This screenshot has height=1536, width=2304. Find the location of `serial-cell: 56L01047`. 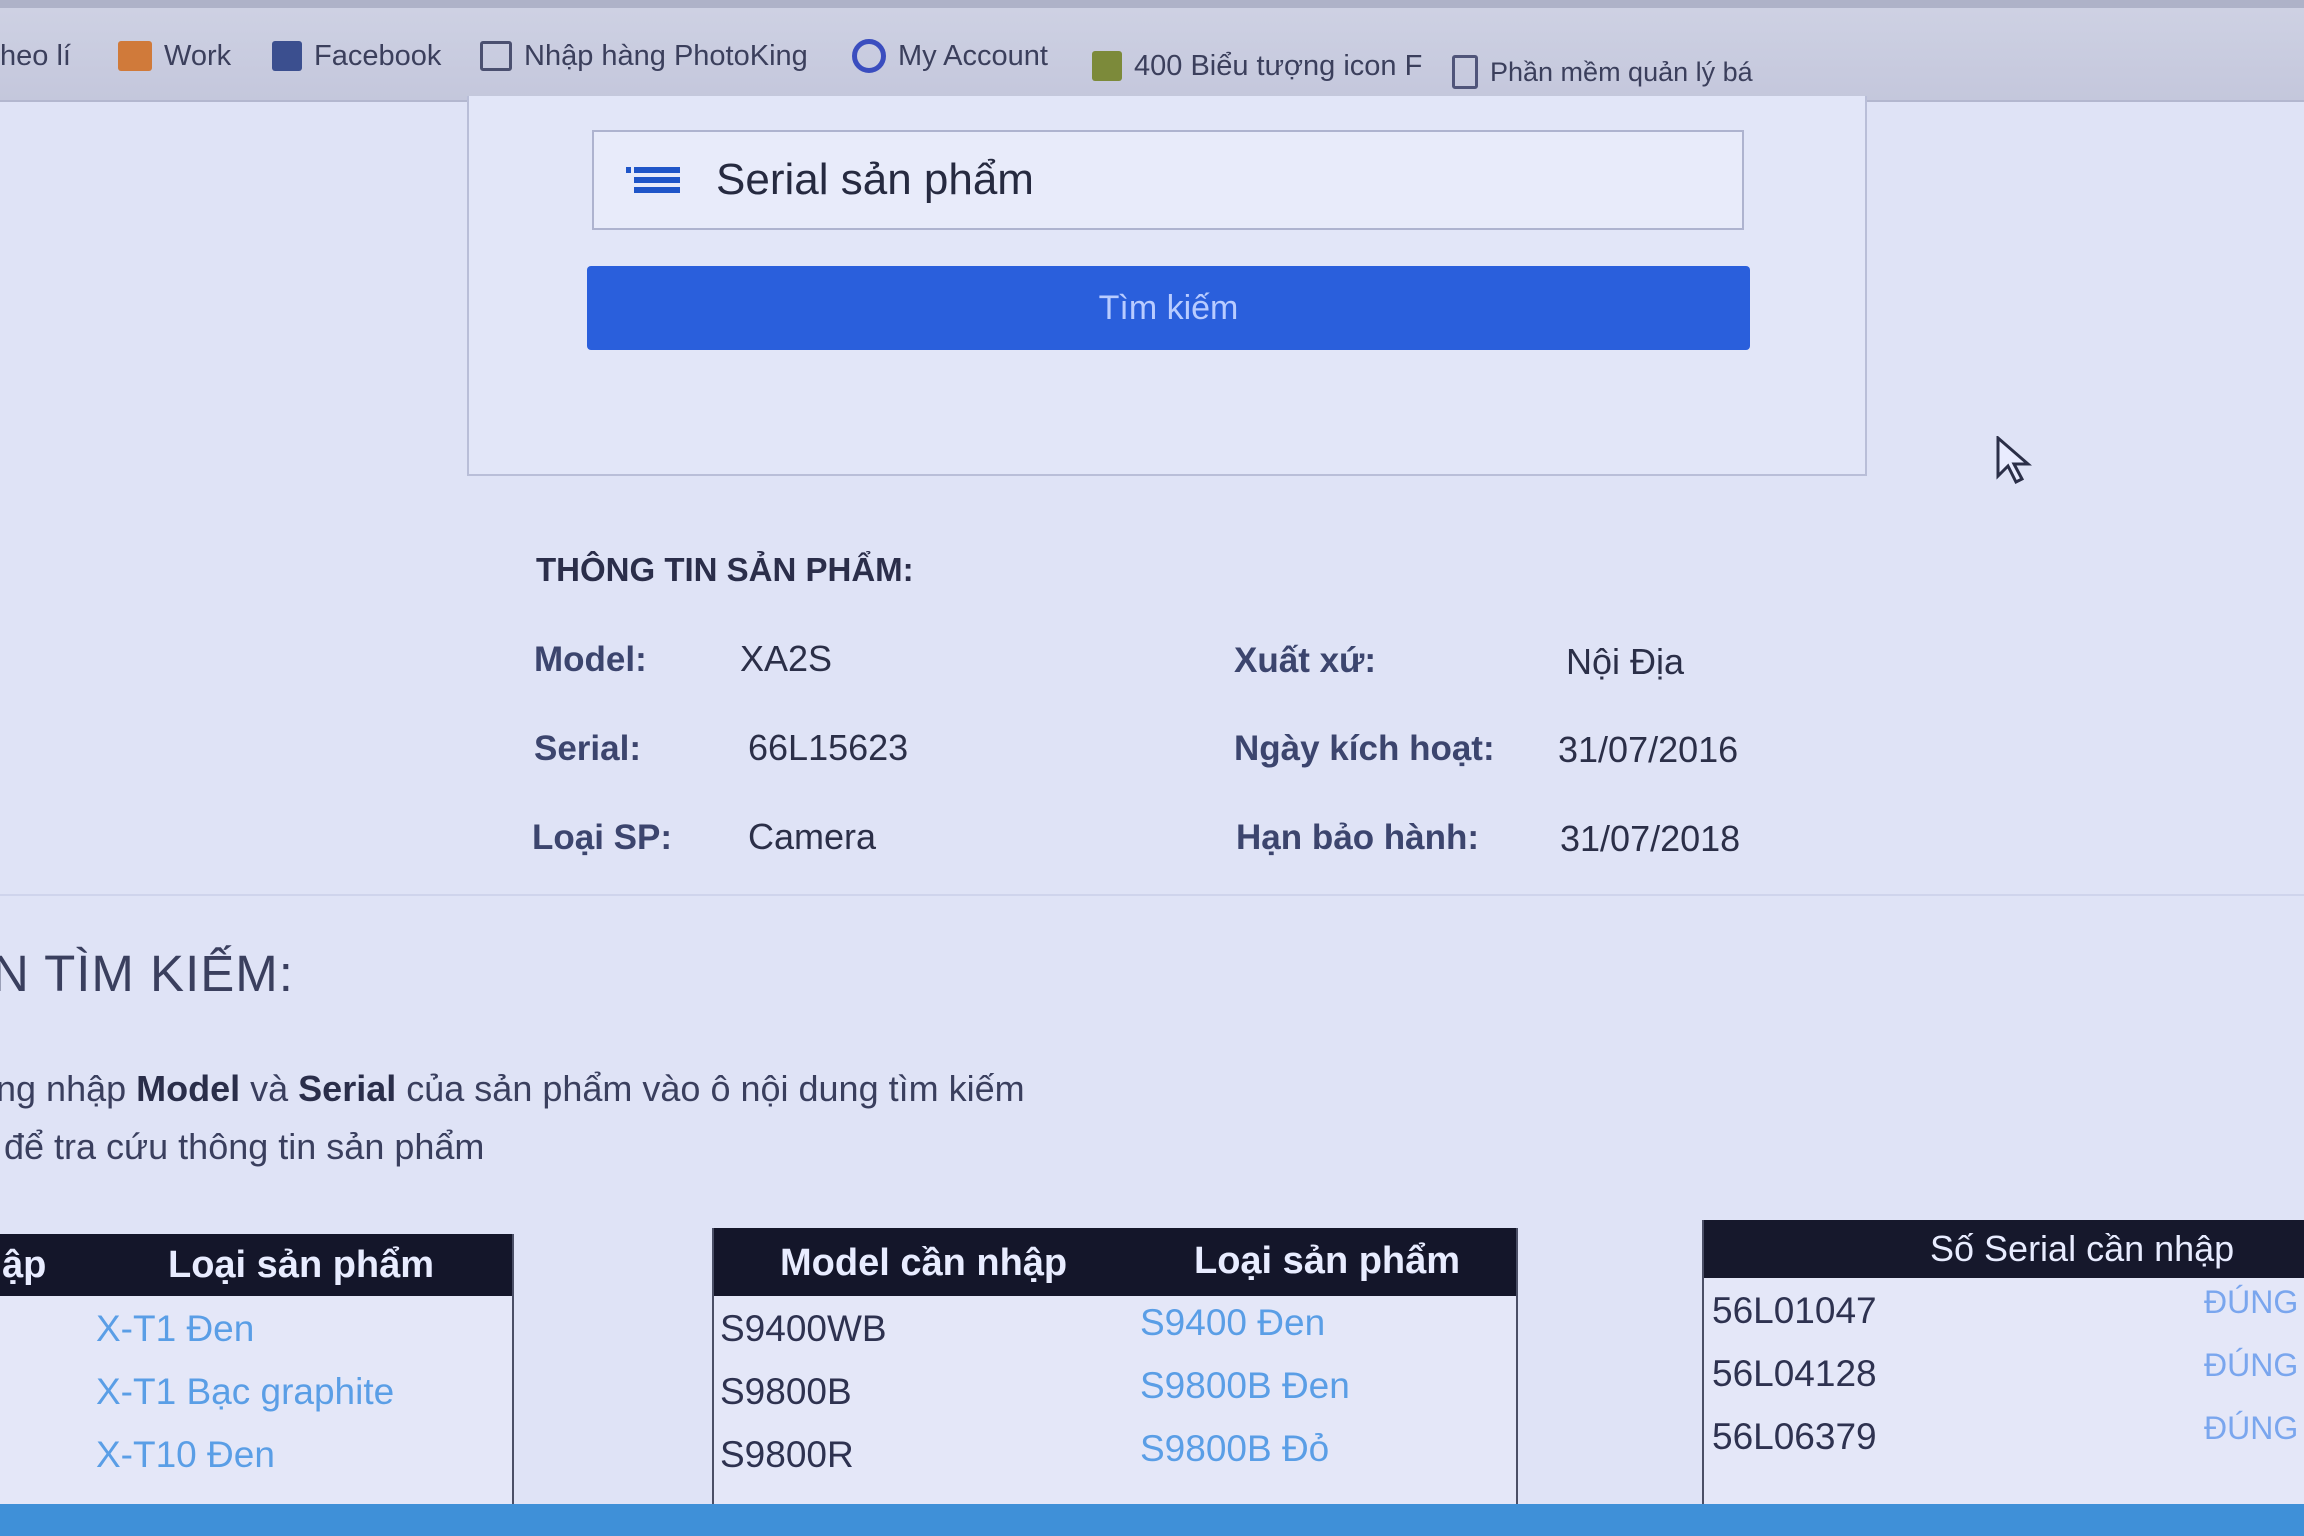

serial-cell: 56L01047 is located at coordinates (1794, 1310).